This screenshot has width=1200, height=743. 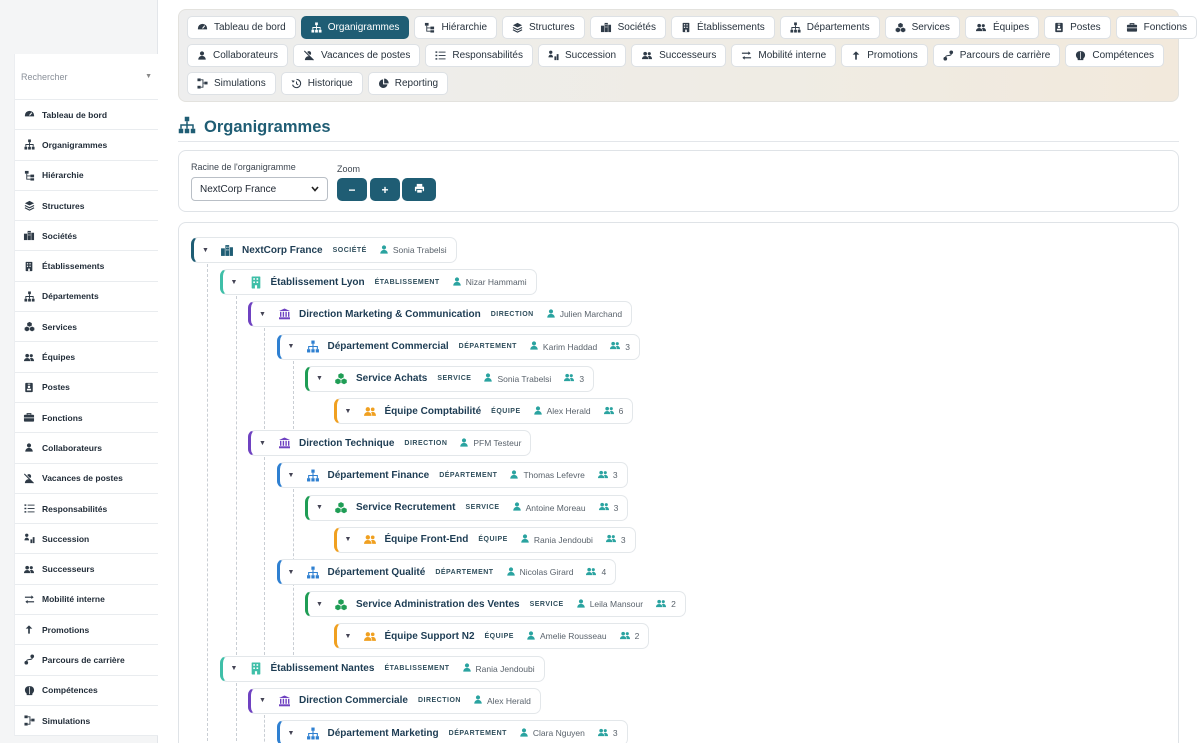 What do you see at coordinates (86, 236) in the screenshot?
I see `sidebar-item-societes: Sociétés` at bounding box center [86, 236].